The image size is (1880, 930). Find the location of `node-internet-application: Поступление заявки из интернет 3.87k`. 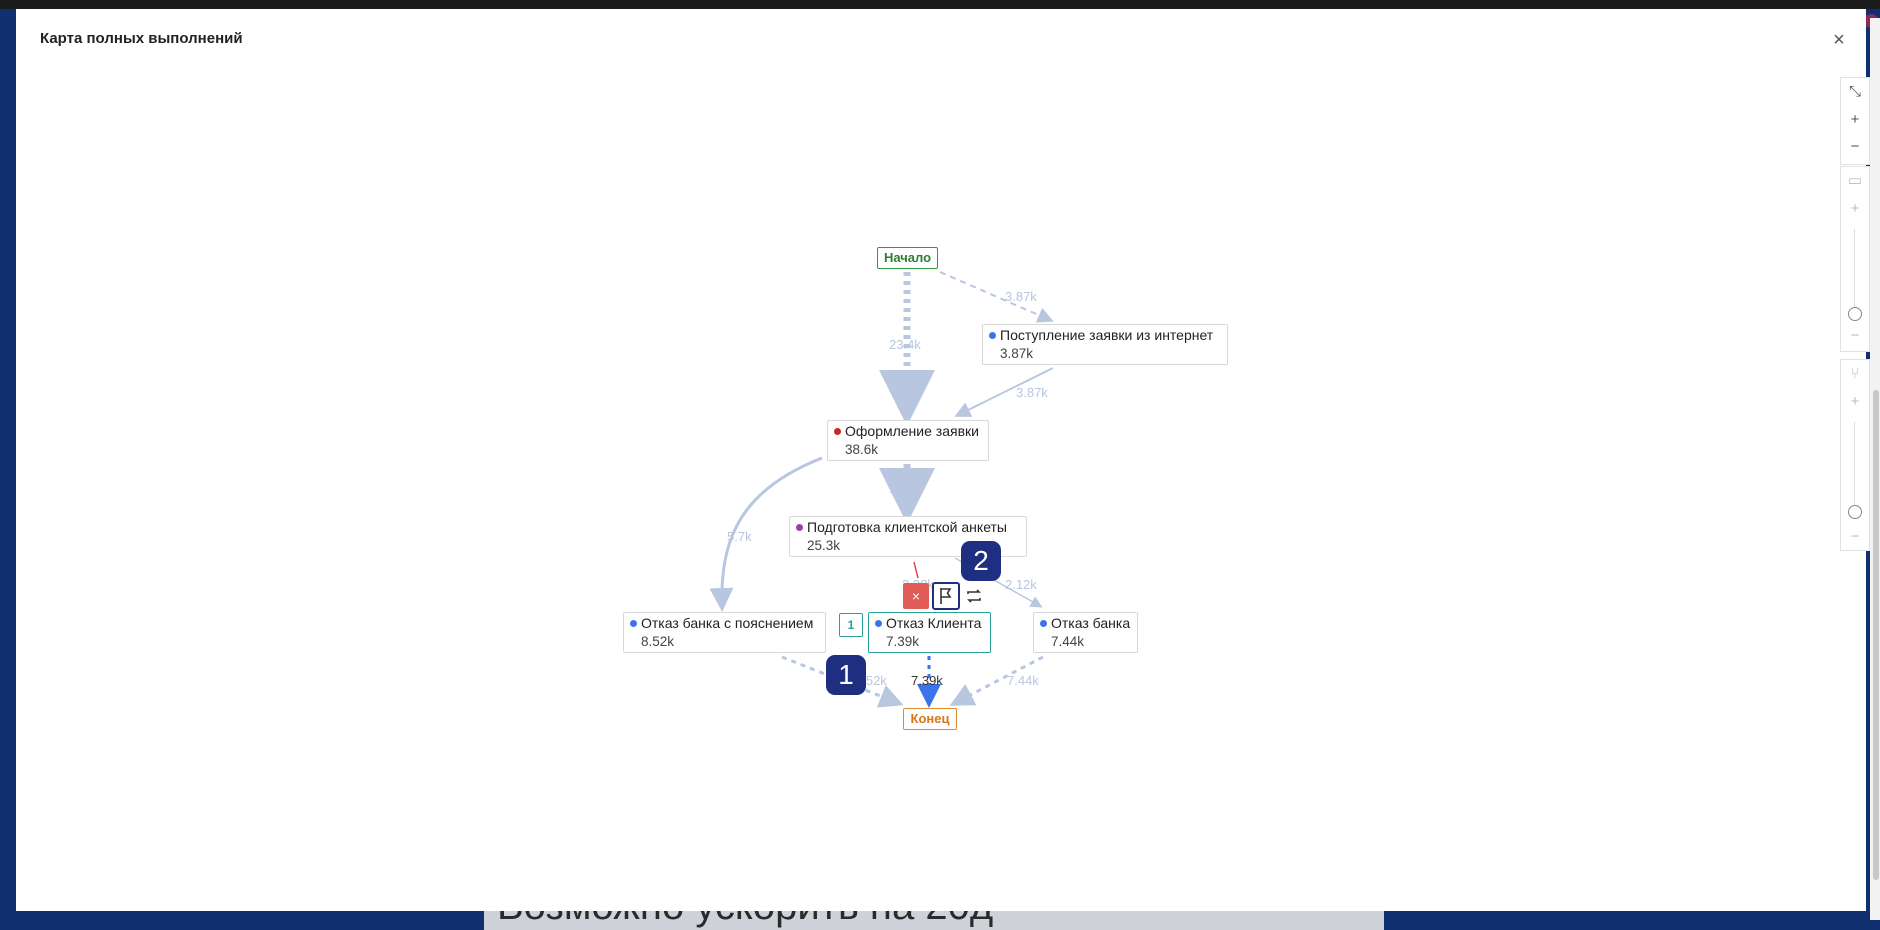

node-internet-application: Поступление заявки из интернет 3.87k is located at coordinates (1105, 344).